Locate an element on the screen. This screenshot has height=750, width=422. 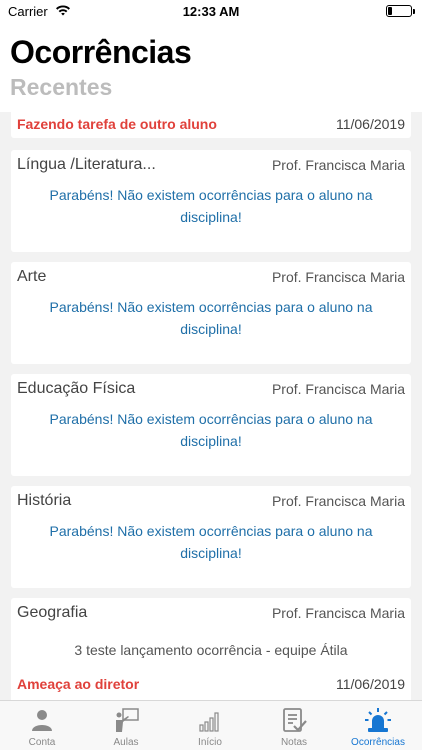
tab-notas: Notas is located at coordinates (294, 725).